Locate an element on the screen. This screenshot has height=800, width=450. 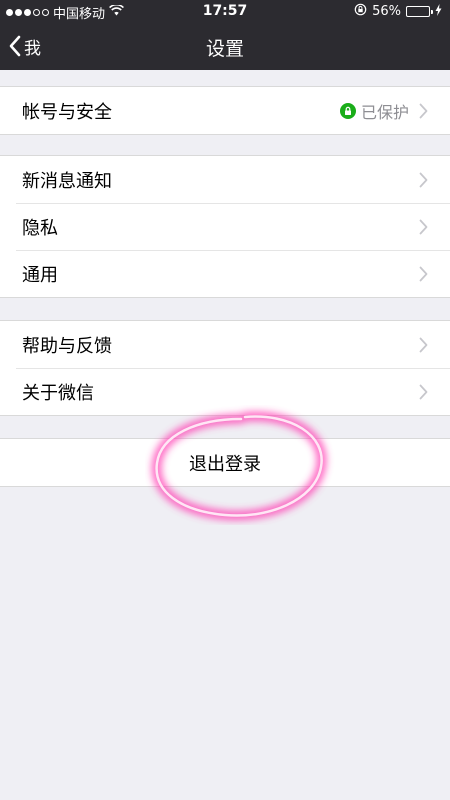
item-label: 帮助与反馈 is located at coordinates (67, 346).